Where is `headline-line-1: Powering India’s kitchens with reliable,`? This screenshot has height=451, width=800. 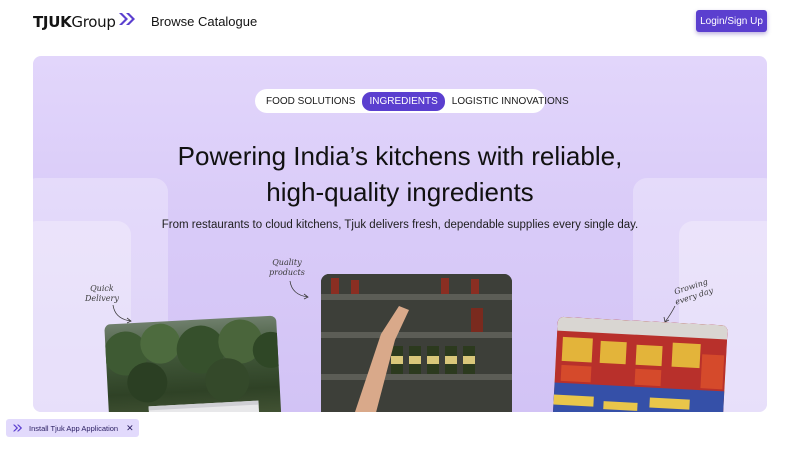
headline-line-1: Powering India’s kitchens with reliable, is located at coordinates (400, 156).